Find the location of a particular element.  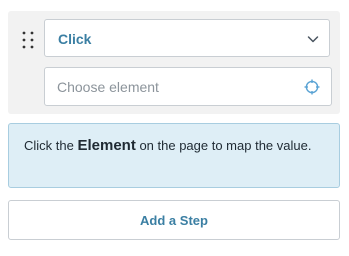

action-select-value: Click is located at coordinates (75, 39).